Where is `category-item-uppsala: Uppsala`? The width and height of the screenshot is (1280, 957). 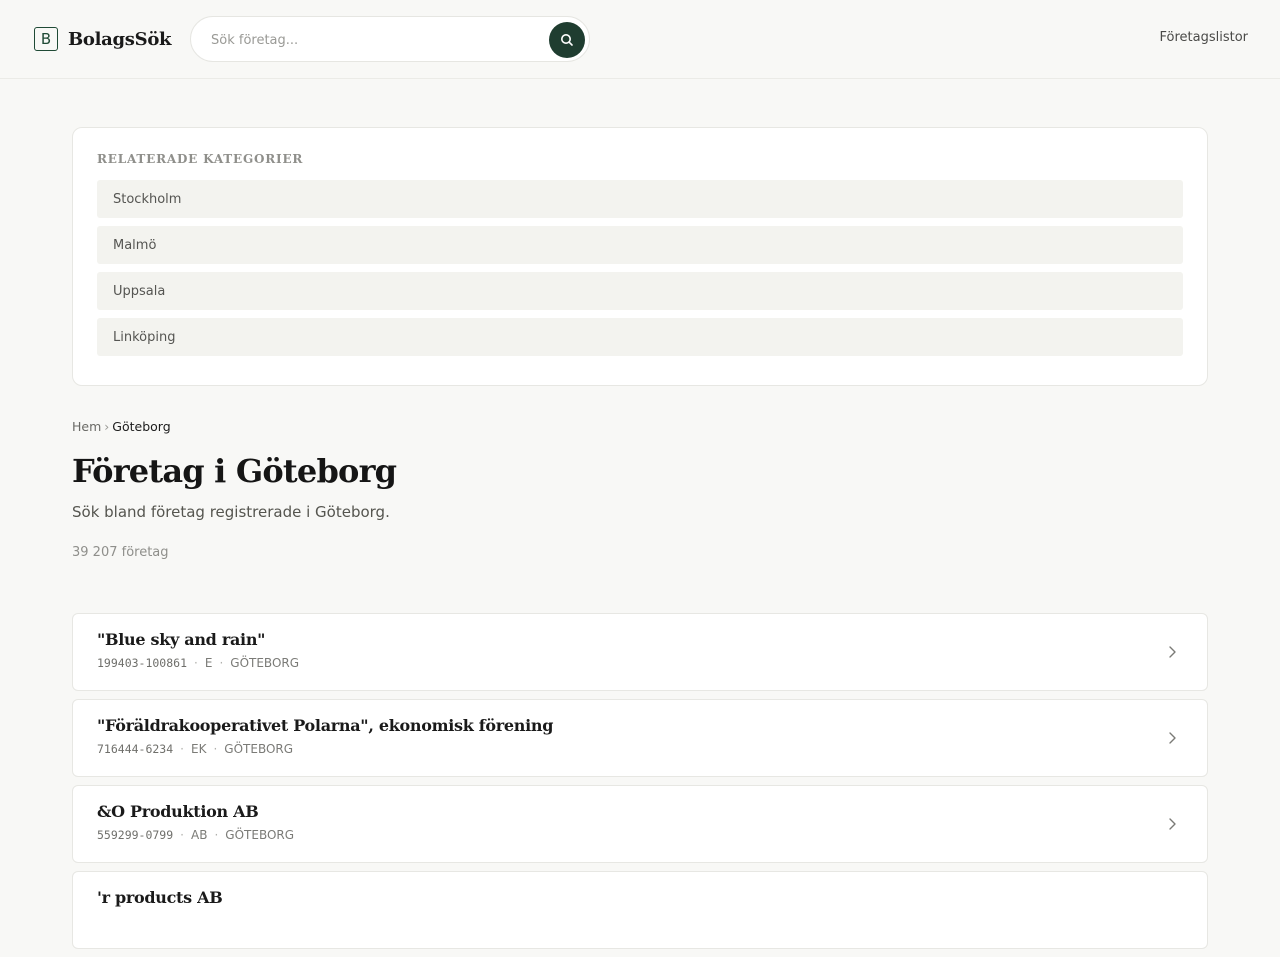
category-item-uppsala: Uppsala is located at coordinates (640, 291).